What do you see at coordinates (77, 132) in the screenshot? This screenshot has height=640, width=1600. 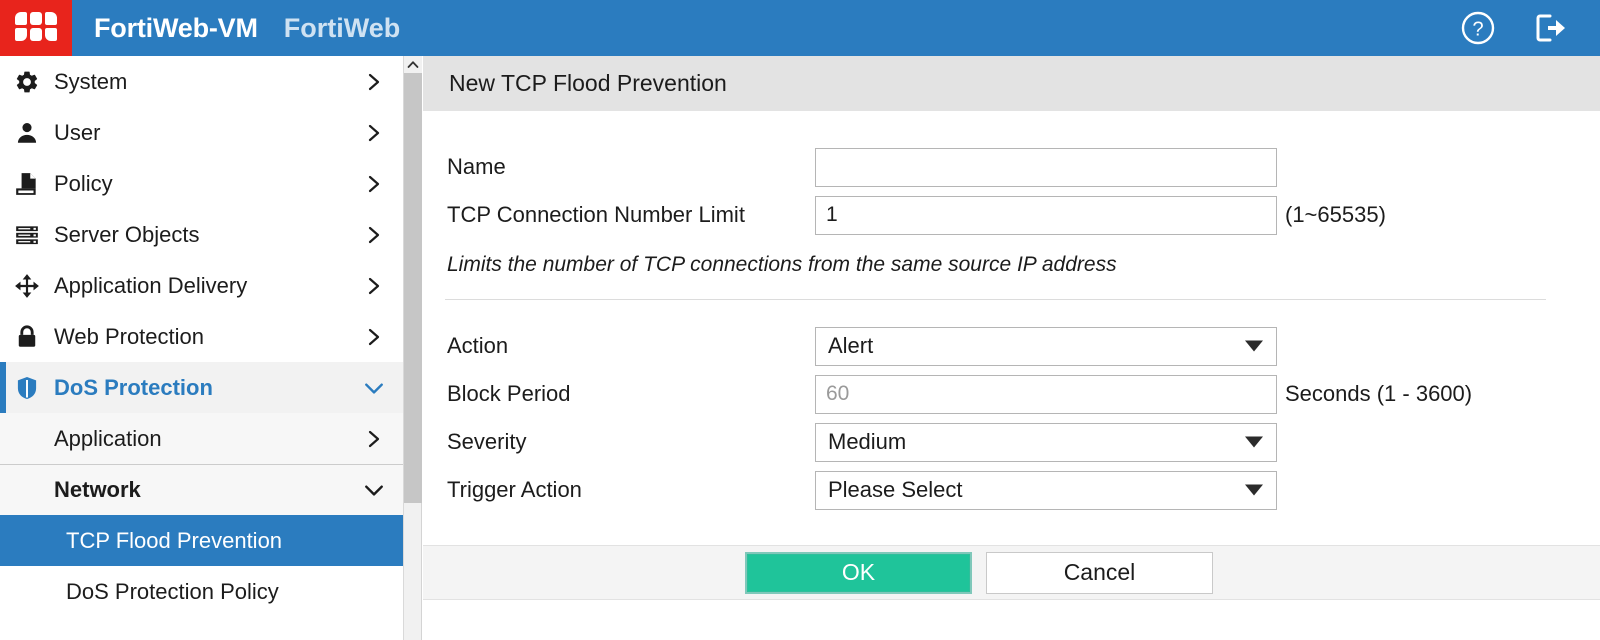 I see `sidebar-item-label: User` at bounding box center [77, 132].